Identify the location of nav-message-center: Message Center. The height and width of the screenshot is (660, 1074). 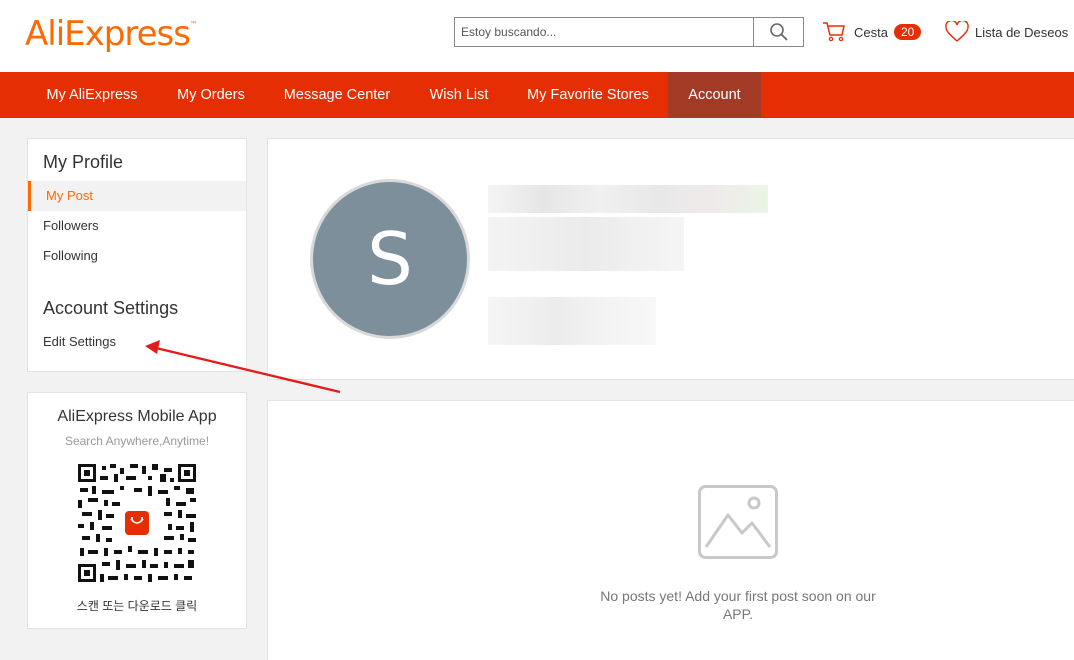
(337, 95).